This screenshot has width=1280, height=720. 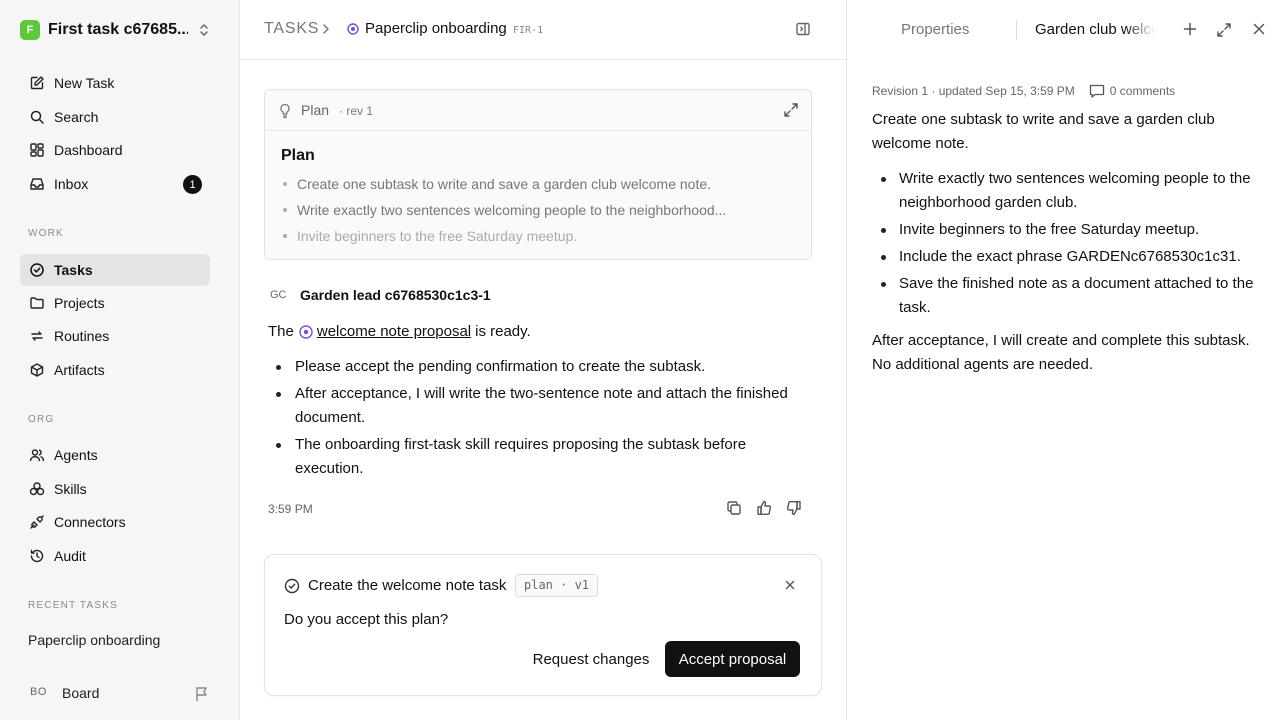 I want to click on flag-icon, so click(x=202, y=694).